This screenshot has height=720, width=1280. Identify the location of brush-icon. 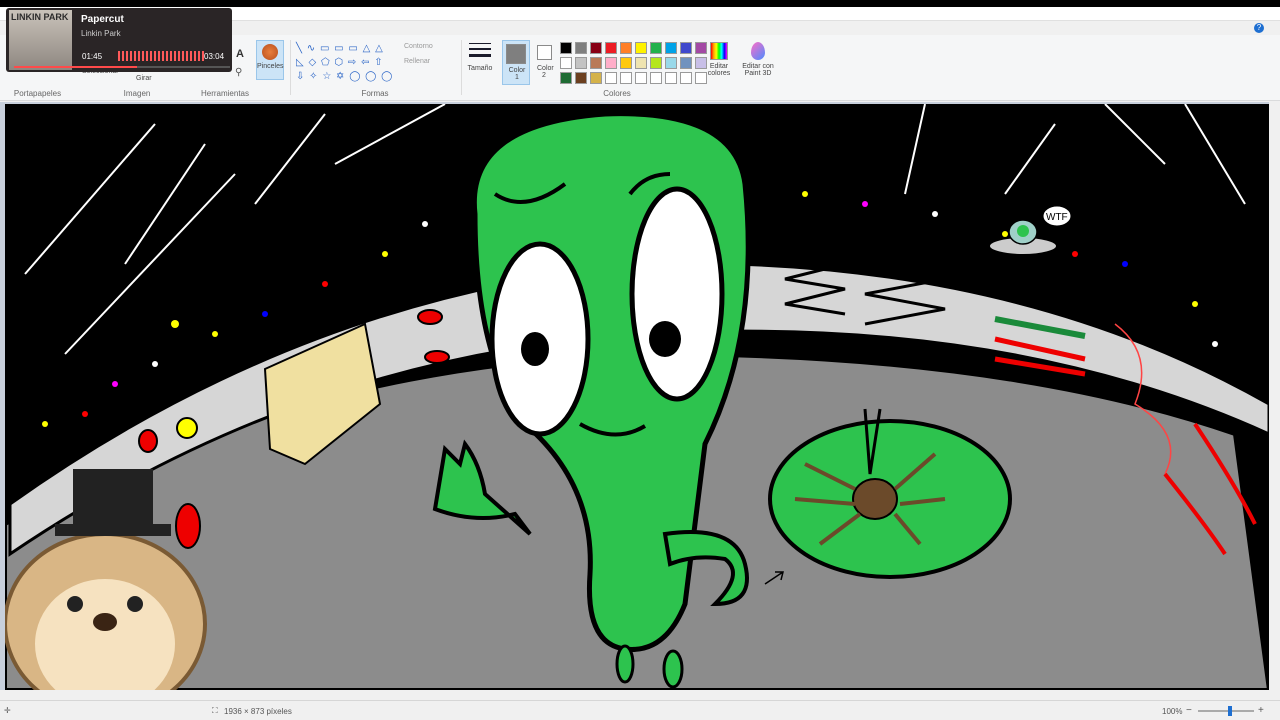
(270, 52).